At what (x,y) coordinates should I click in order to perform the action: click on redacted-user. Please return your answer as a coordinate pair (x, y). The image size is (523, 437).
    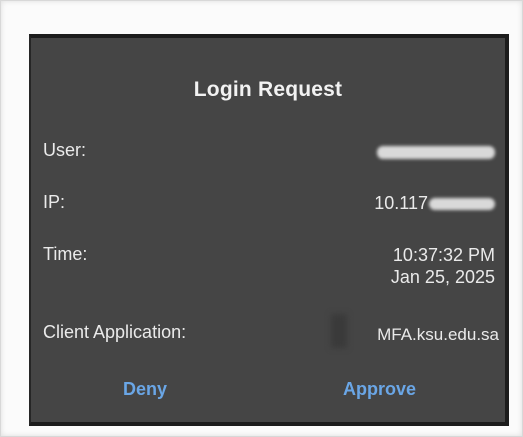
    Looking at the image, I should click on (436, 152).